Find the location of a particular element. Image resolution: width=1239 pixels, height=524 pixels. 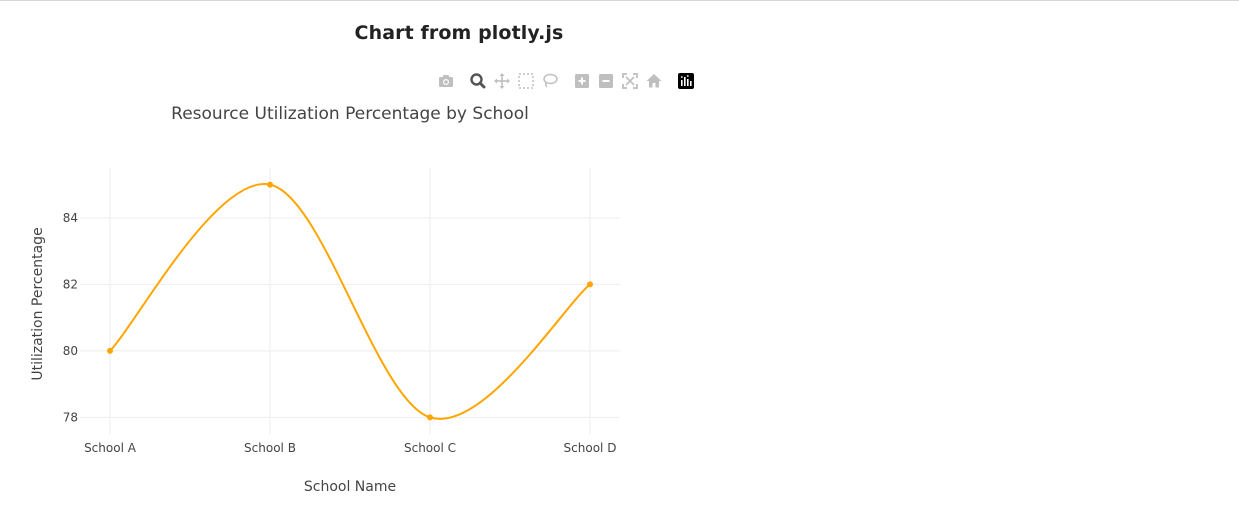

x-tick-label: School C is located at coordinates (430, 448).